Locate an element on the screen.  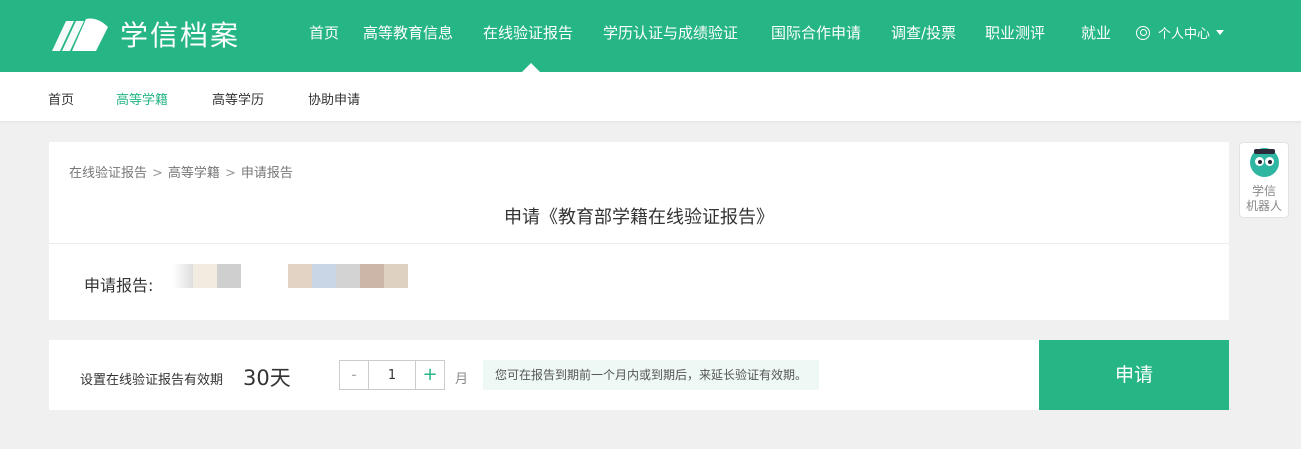
logo: 学信档案 is located at coordinates (144, 34).